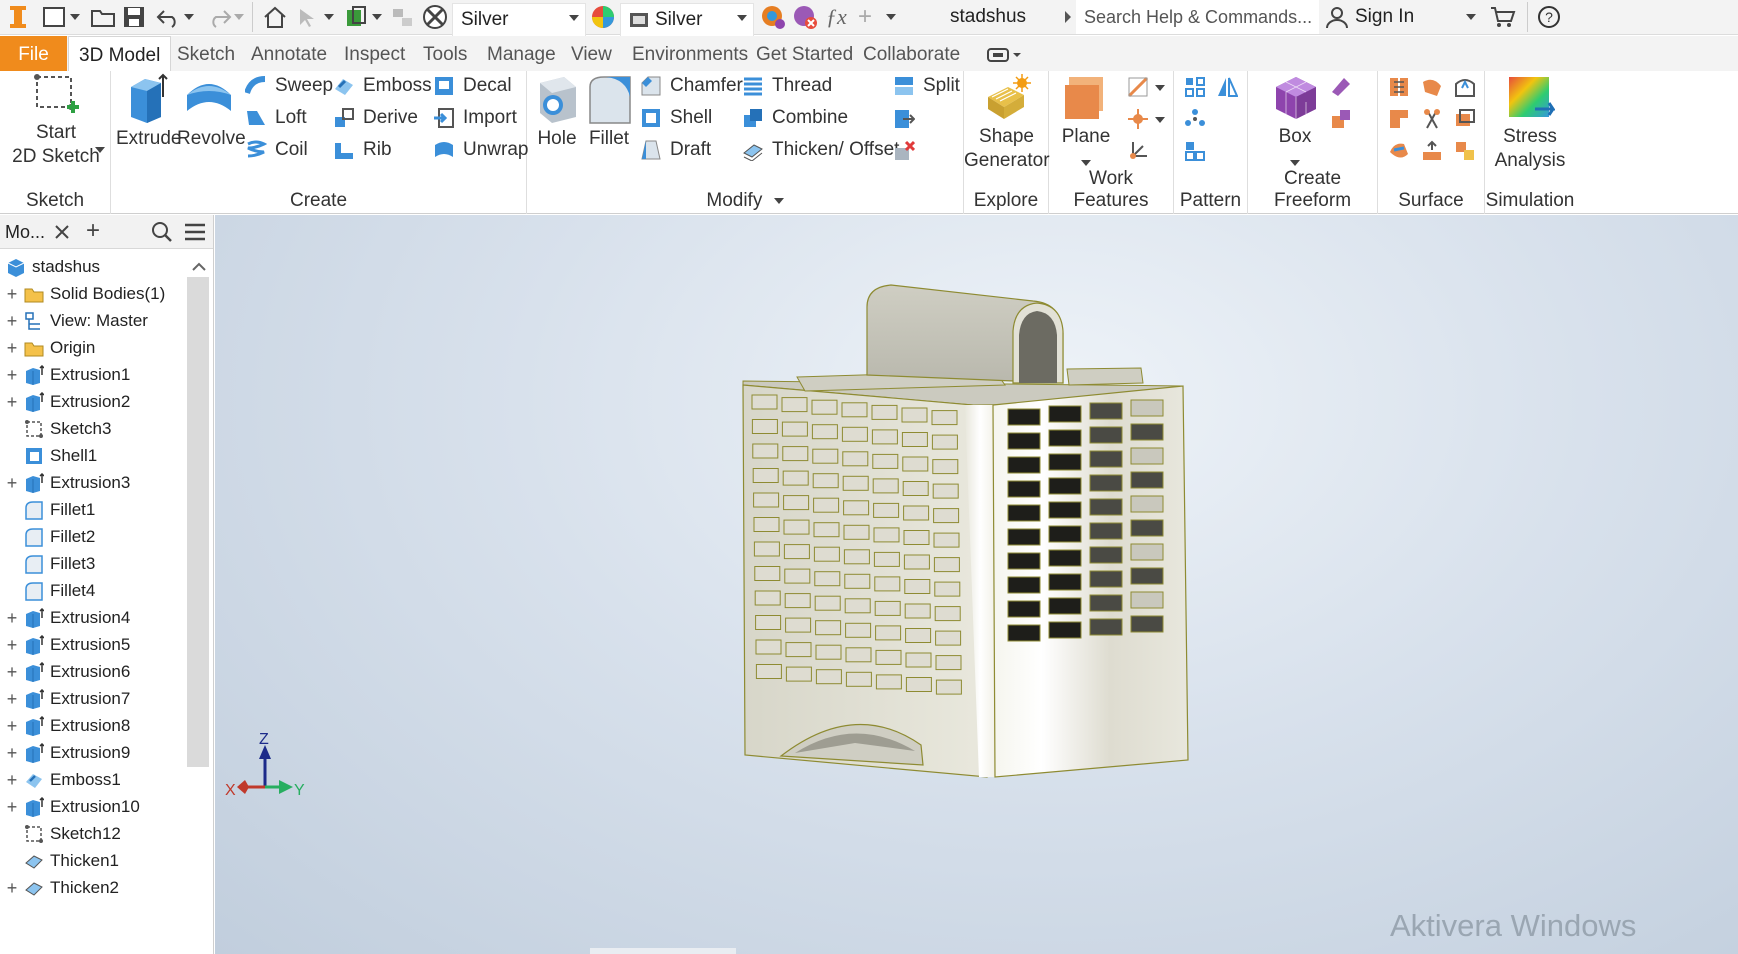  I want to click on draft-button: Draft, so click(675, 150).